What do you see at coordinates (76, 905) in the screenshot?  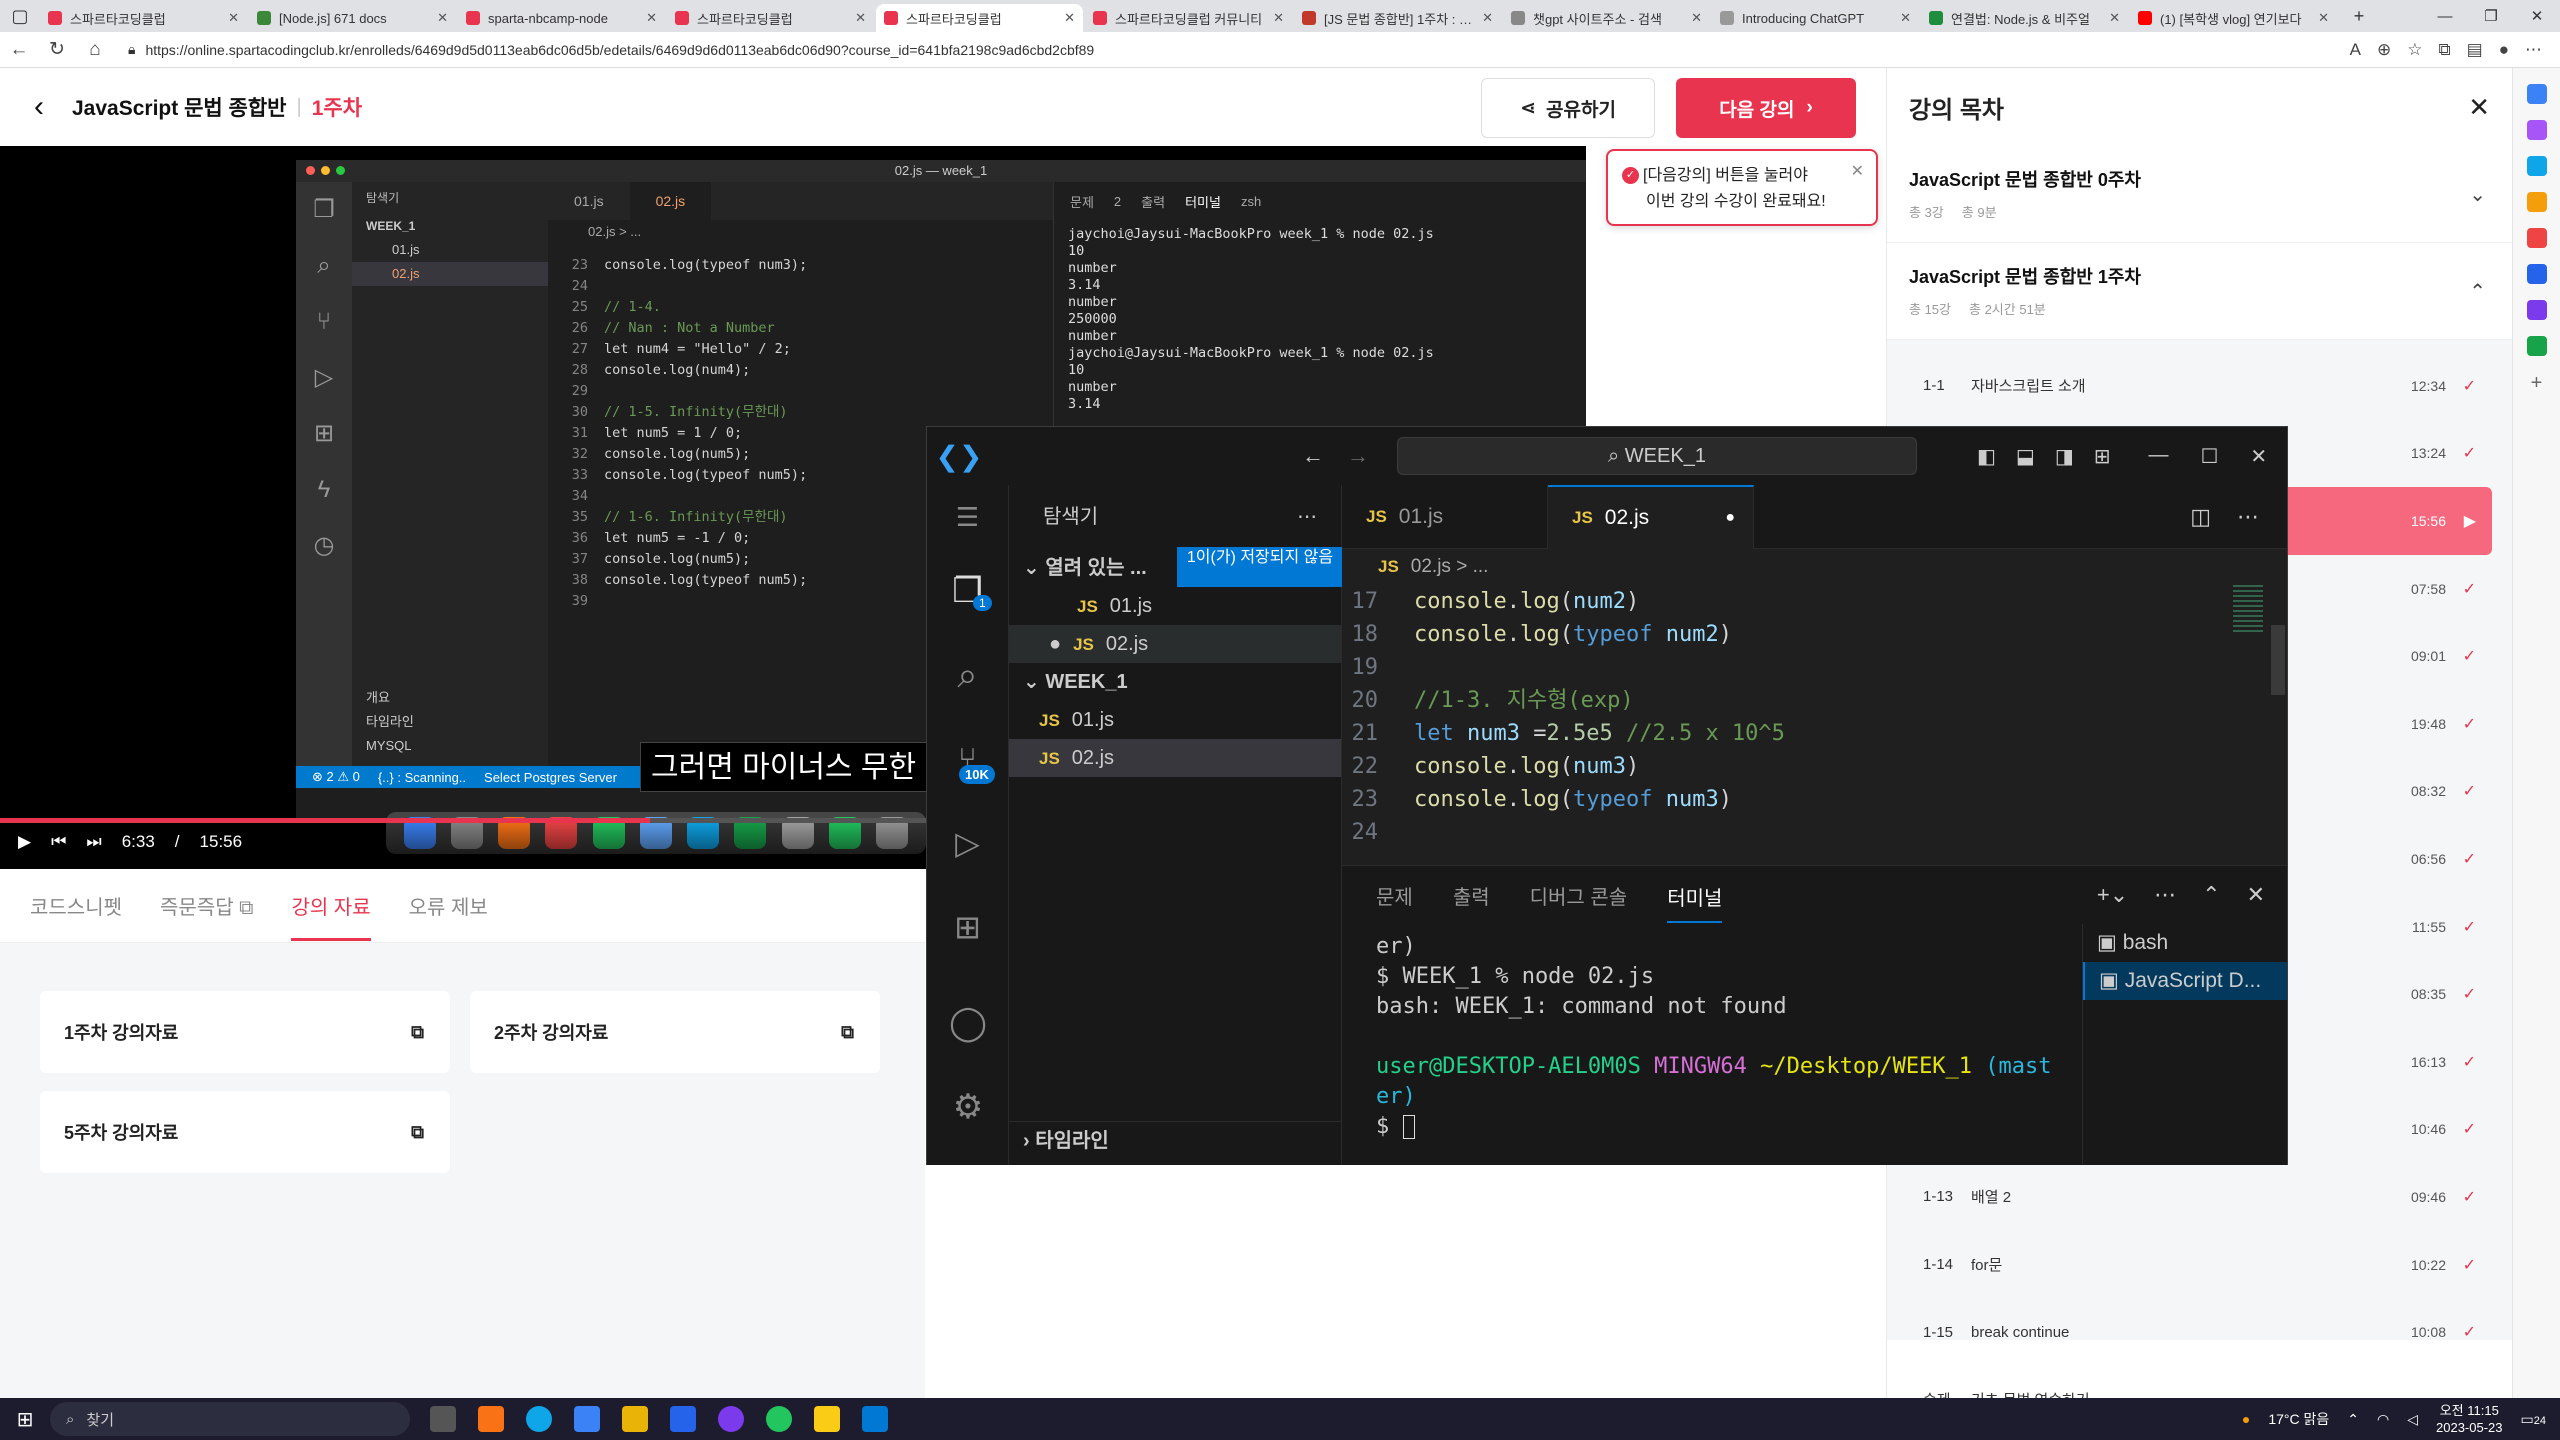 I see `tab-snippets: 코드스니펫` at bounding box center [76, 905].